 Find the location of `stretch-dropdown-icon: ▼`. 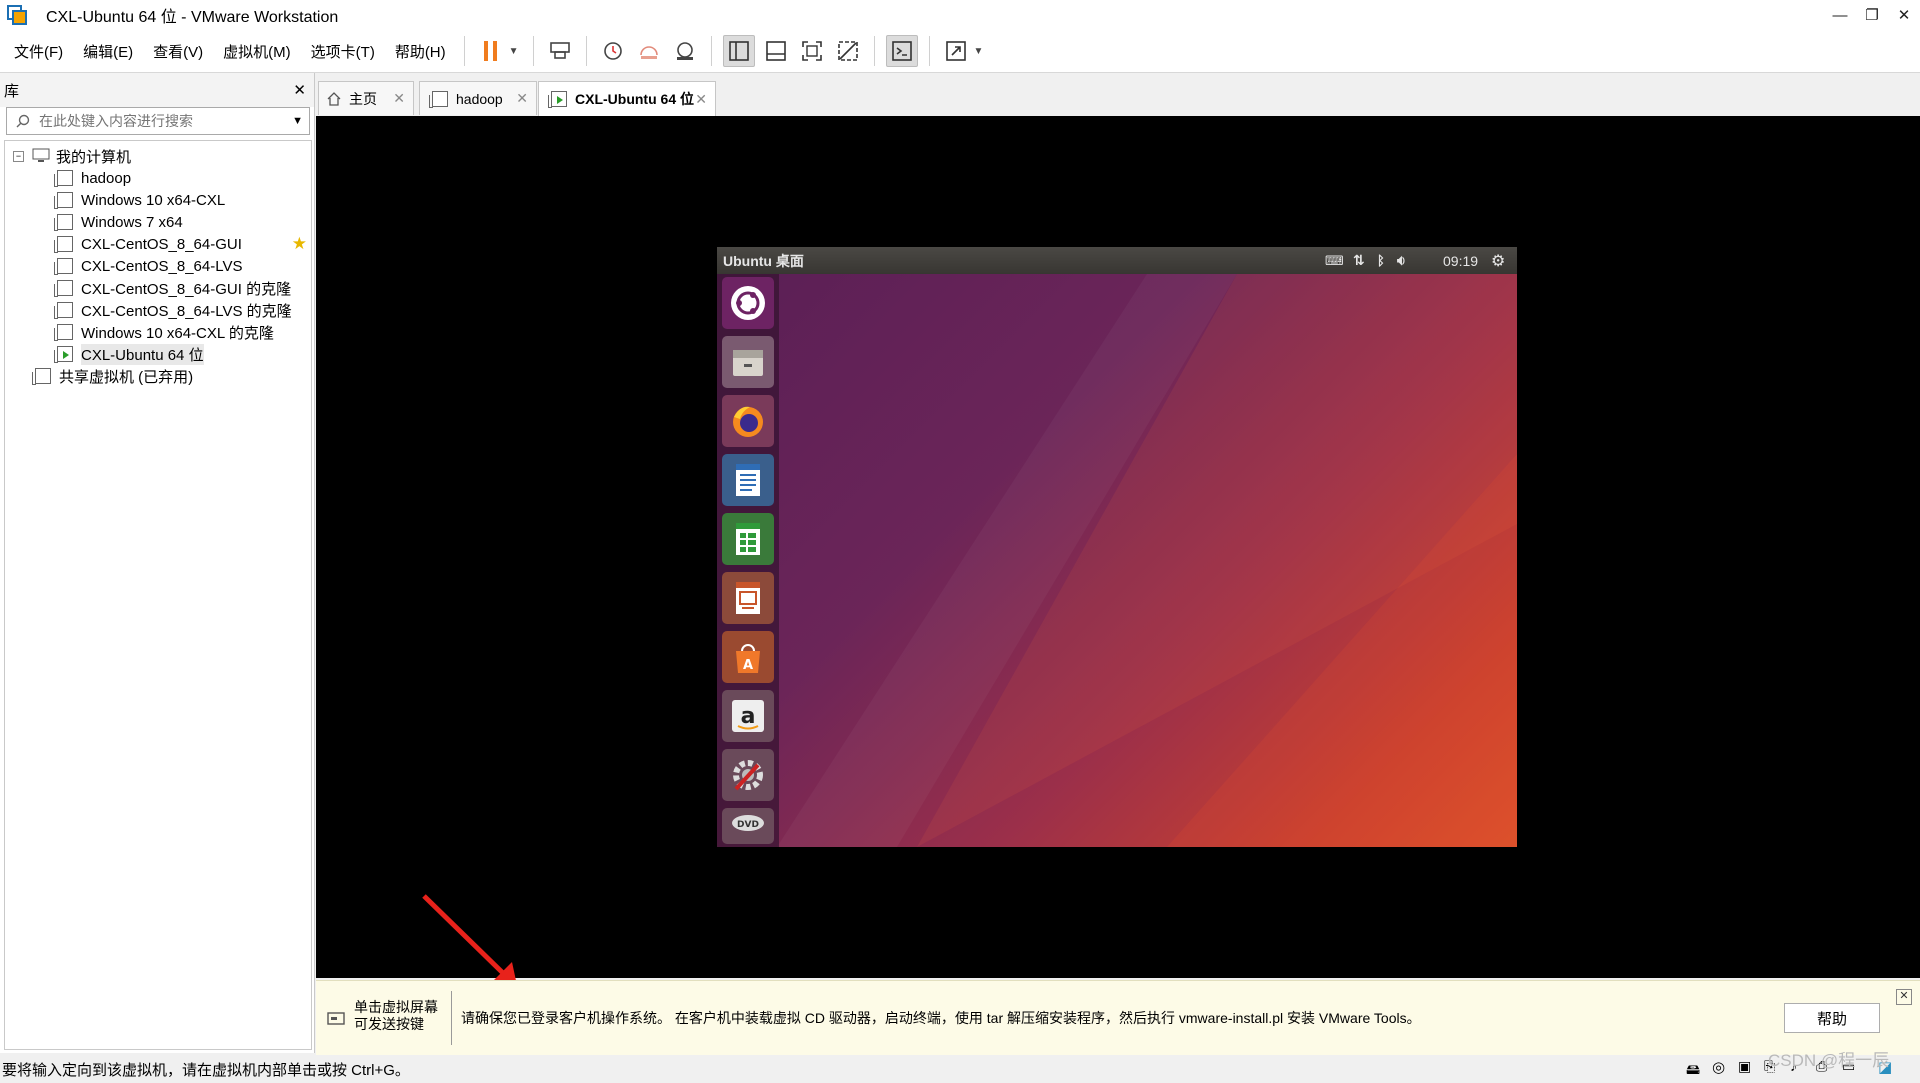

stretch-dropdown-icon: ▼ is located at coordinates (979, 51).